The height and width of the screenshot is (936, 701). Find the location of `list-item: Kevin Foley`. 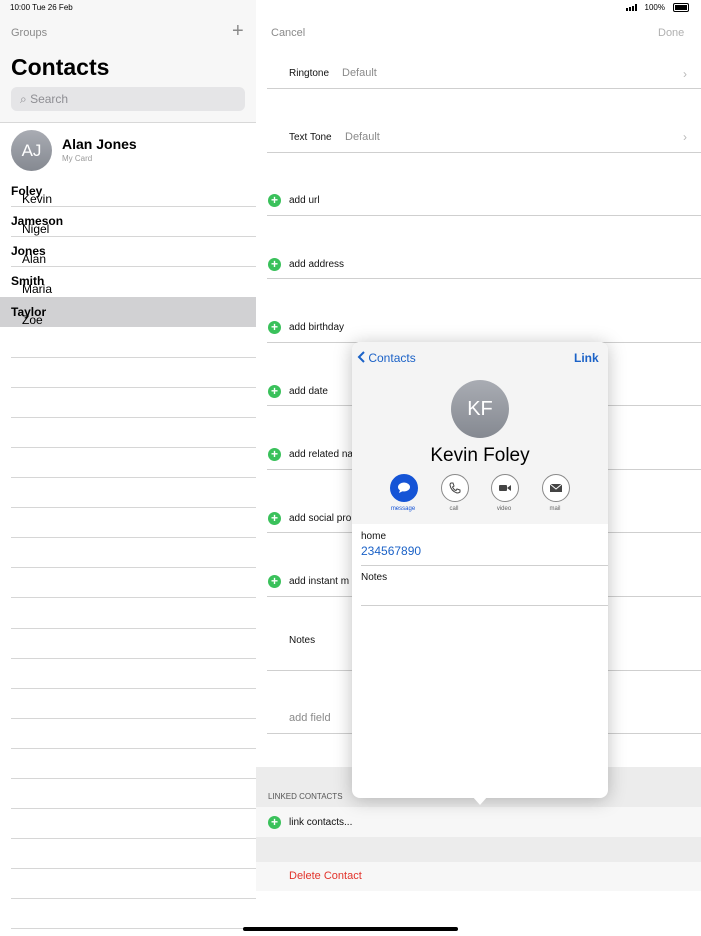

list-item: Kevin Foley is located at coordinates (128, 191).